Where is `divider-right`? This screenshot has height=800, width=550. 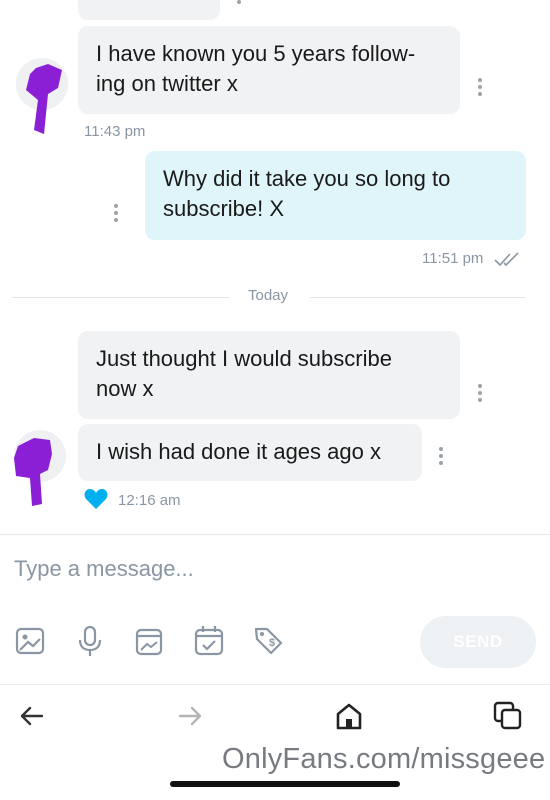 divider-right is located at coordinates (418, 297).